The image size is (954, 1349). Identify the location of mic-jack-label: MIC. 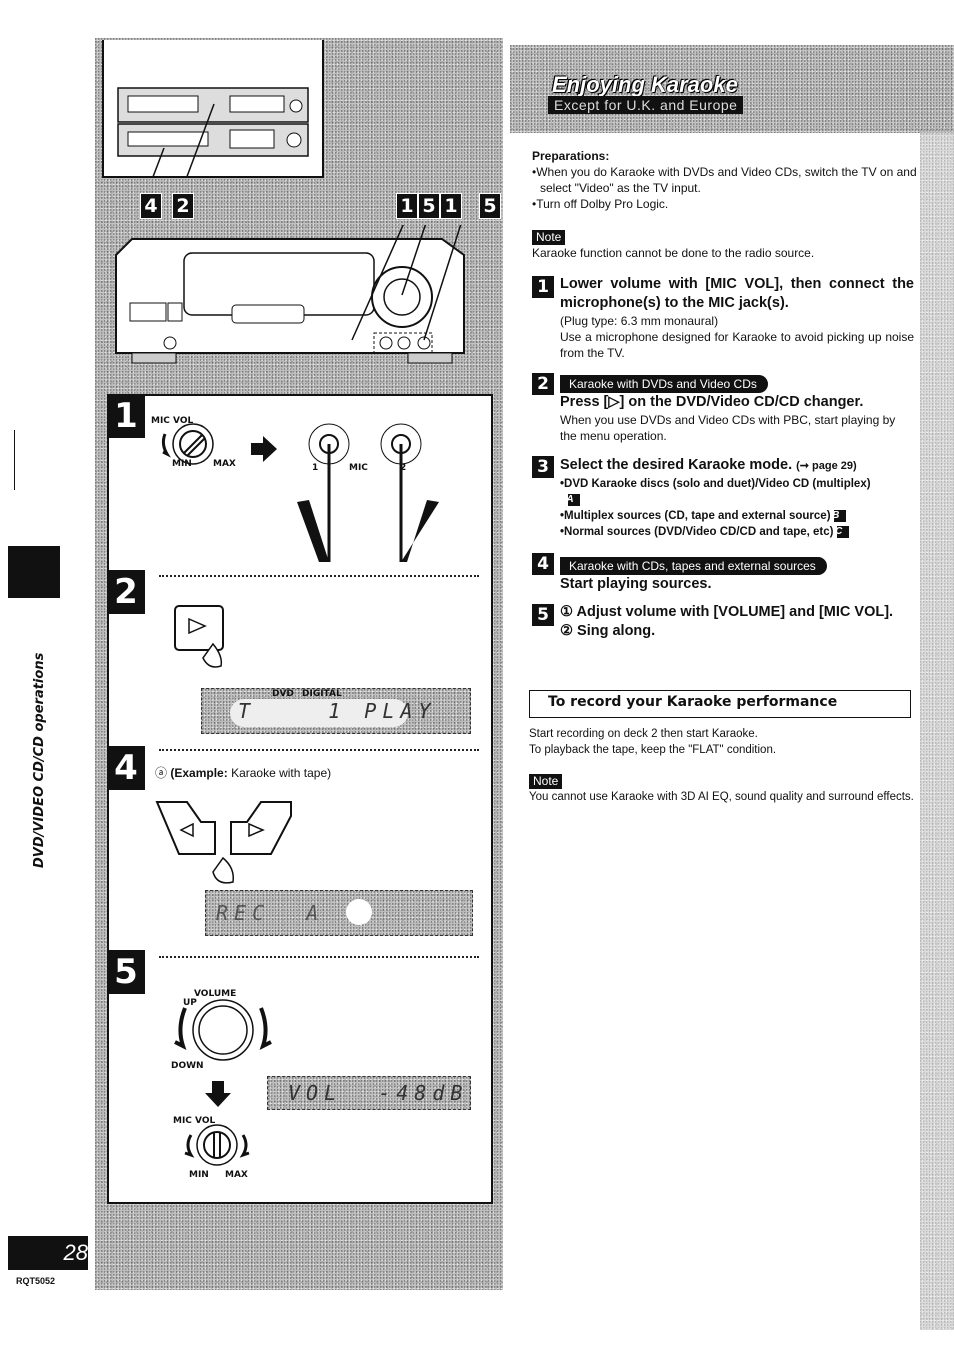
(358, 468).